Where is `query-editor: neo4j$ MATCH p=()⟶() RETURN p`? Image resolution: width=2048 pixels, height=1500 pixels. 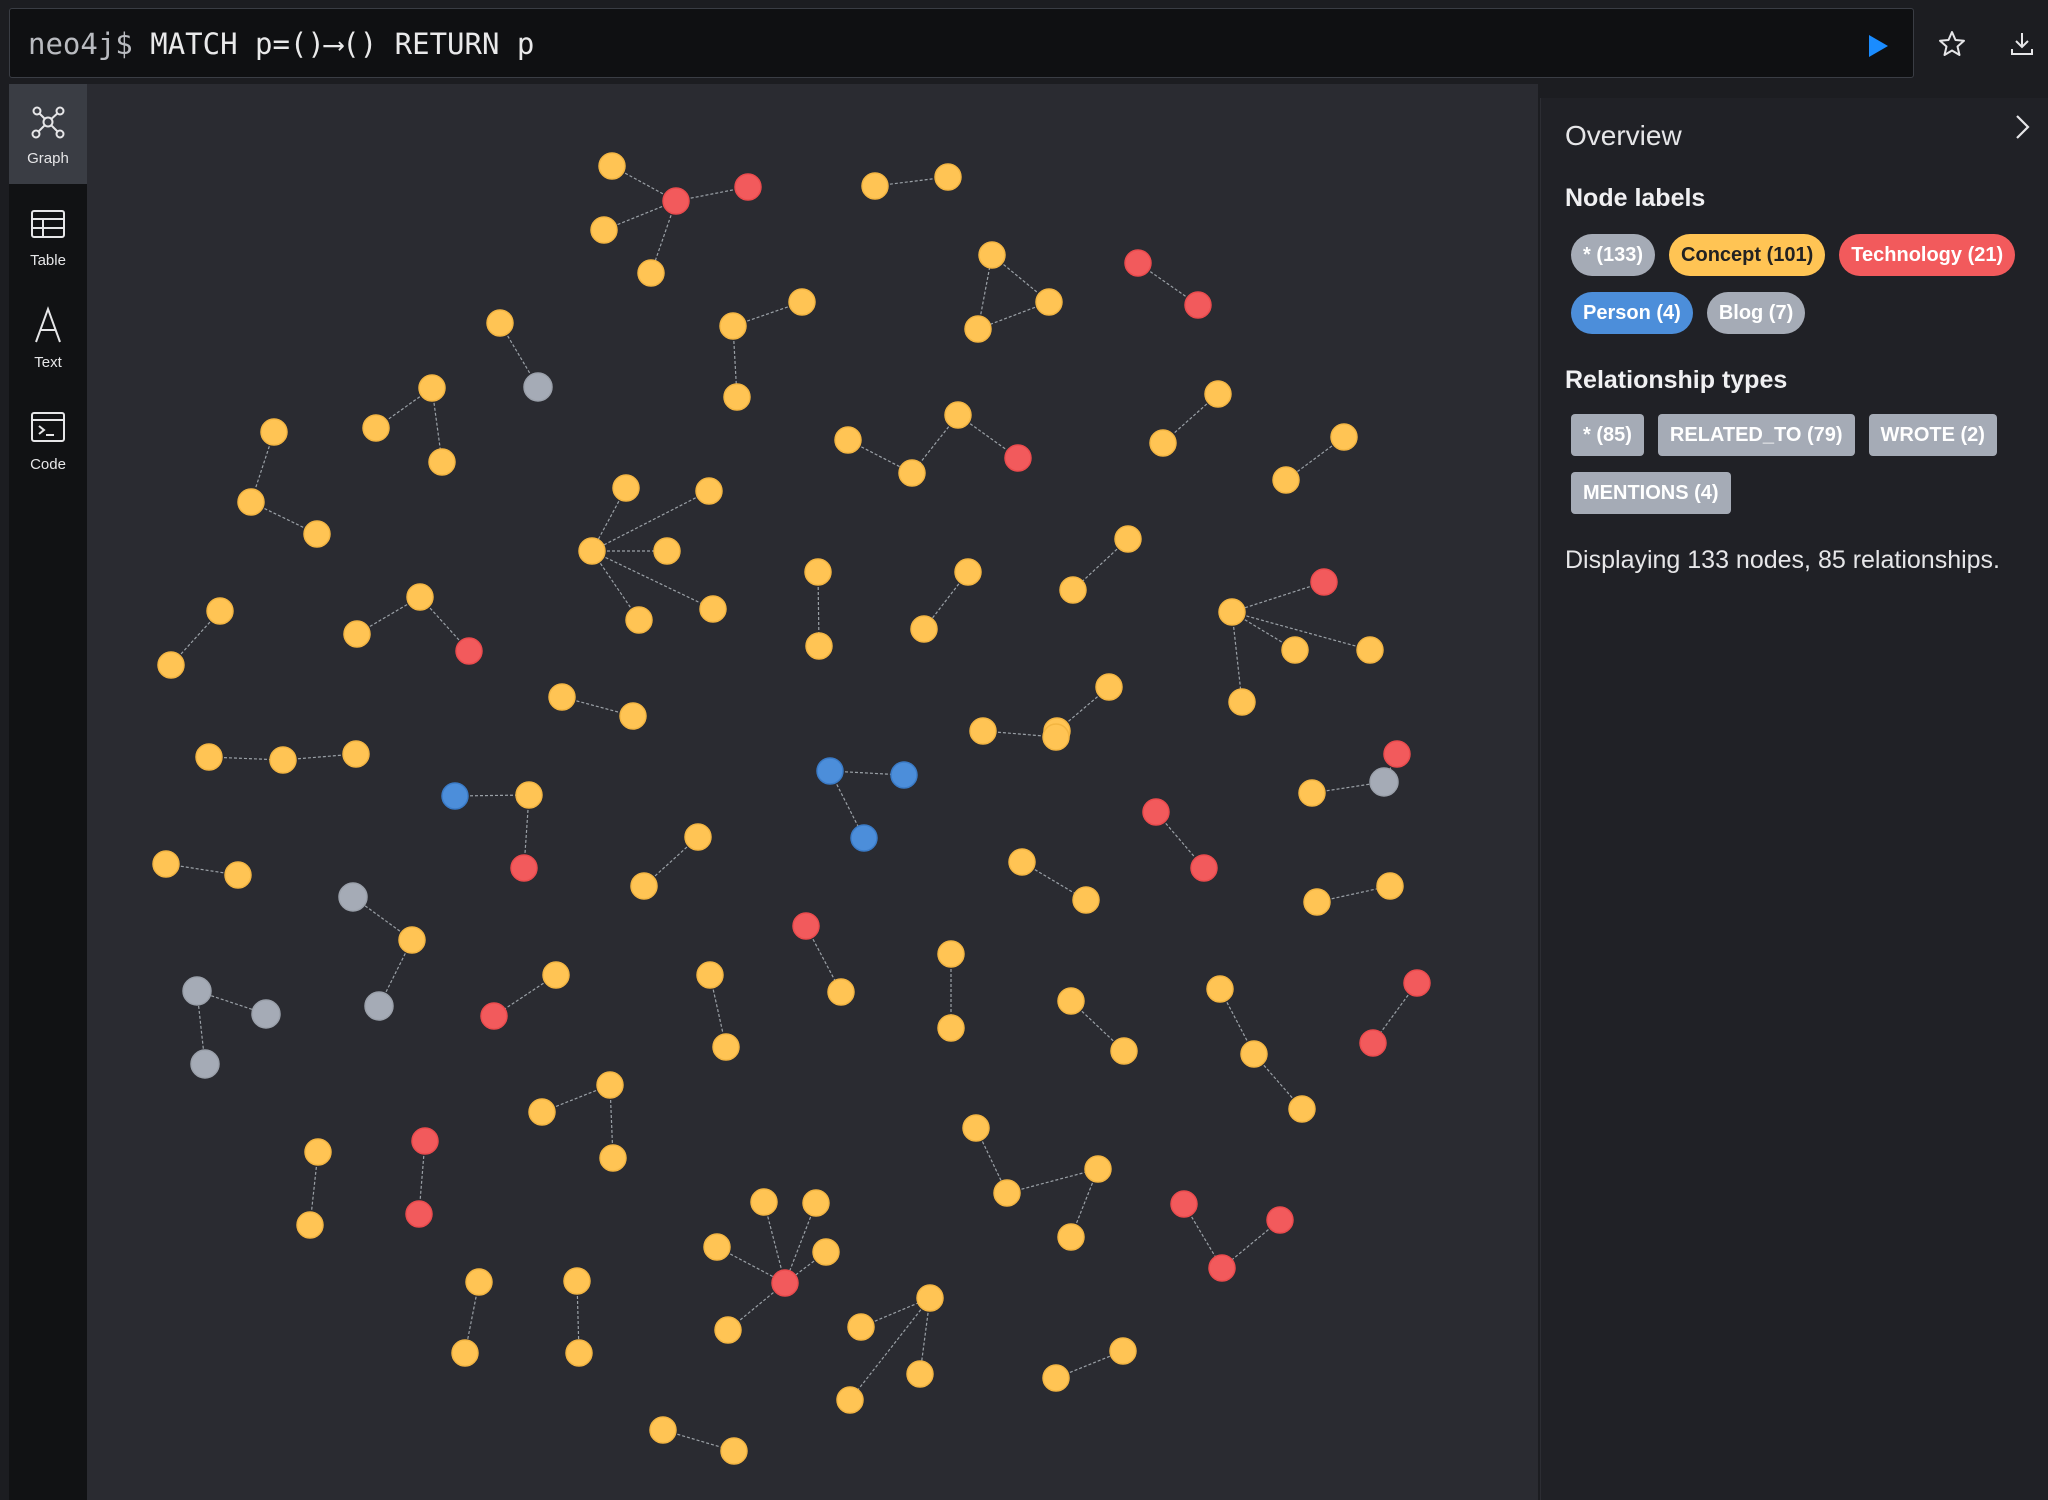 query-editor: neo4j$ MATCH p=()⟶() RETURN p is located at coordinates (961, 43).